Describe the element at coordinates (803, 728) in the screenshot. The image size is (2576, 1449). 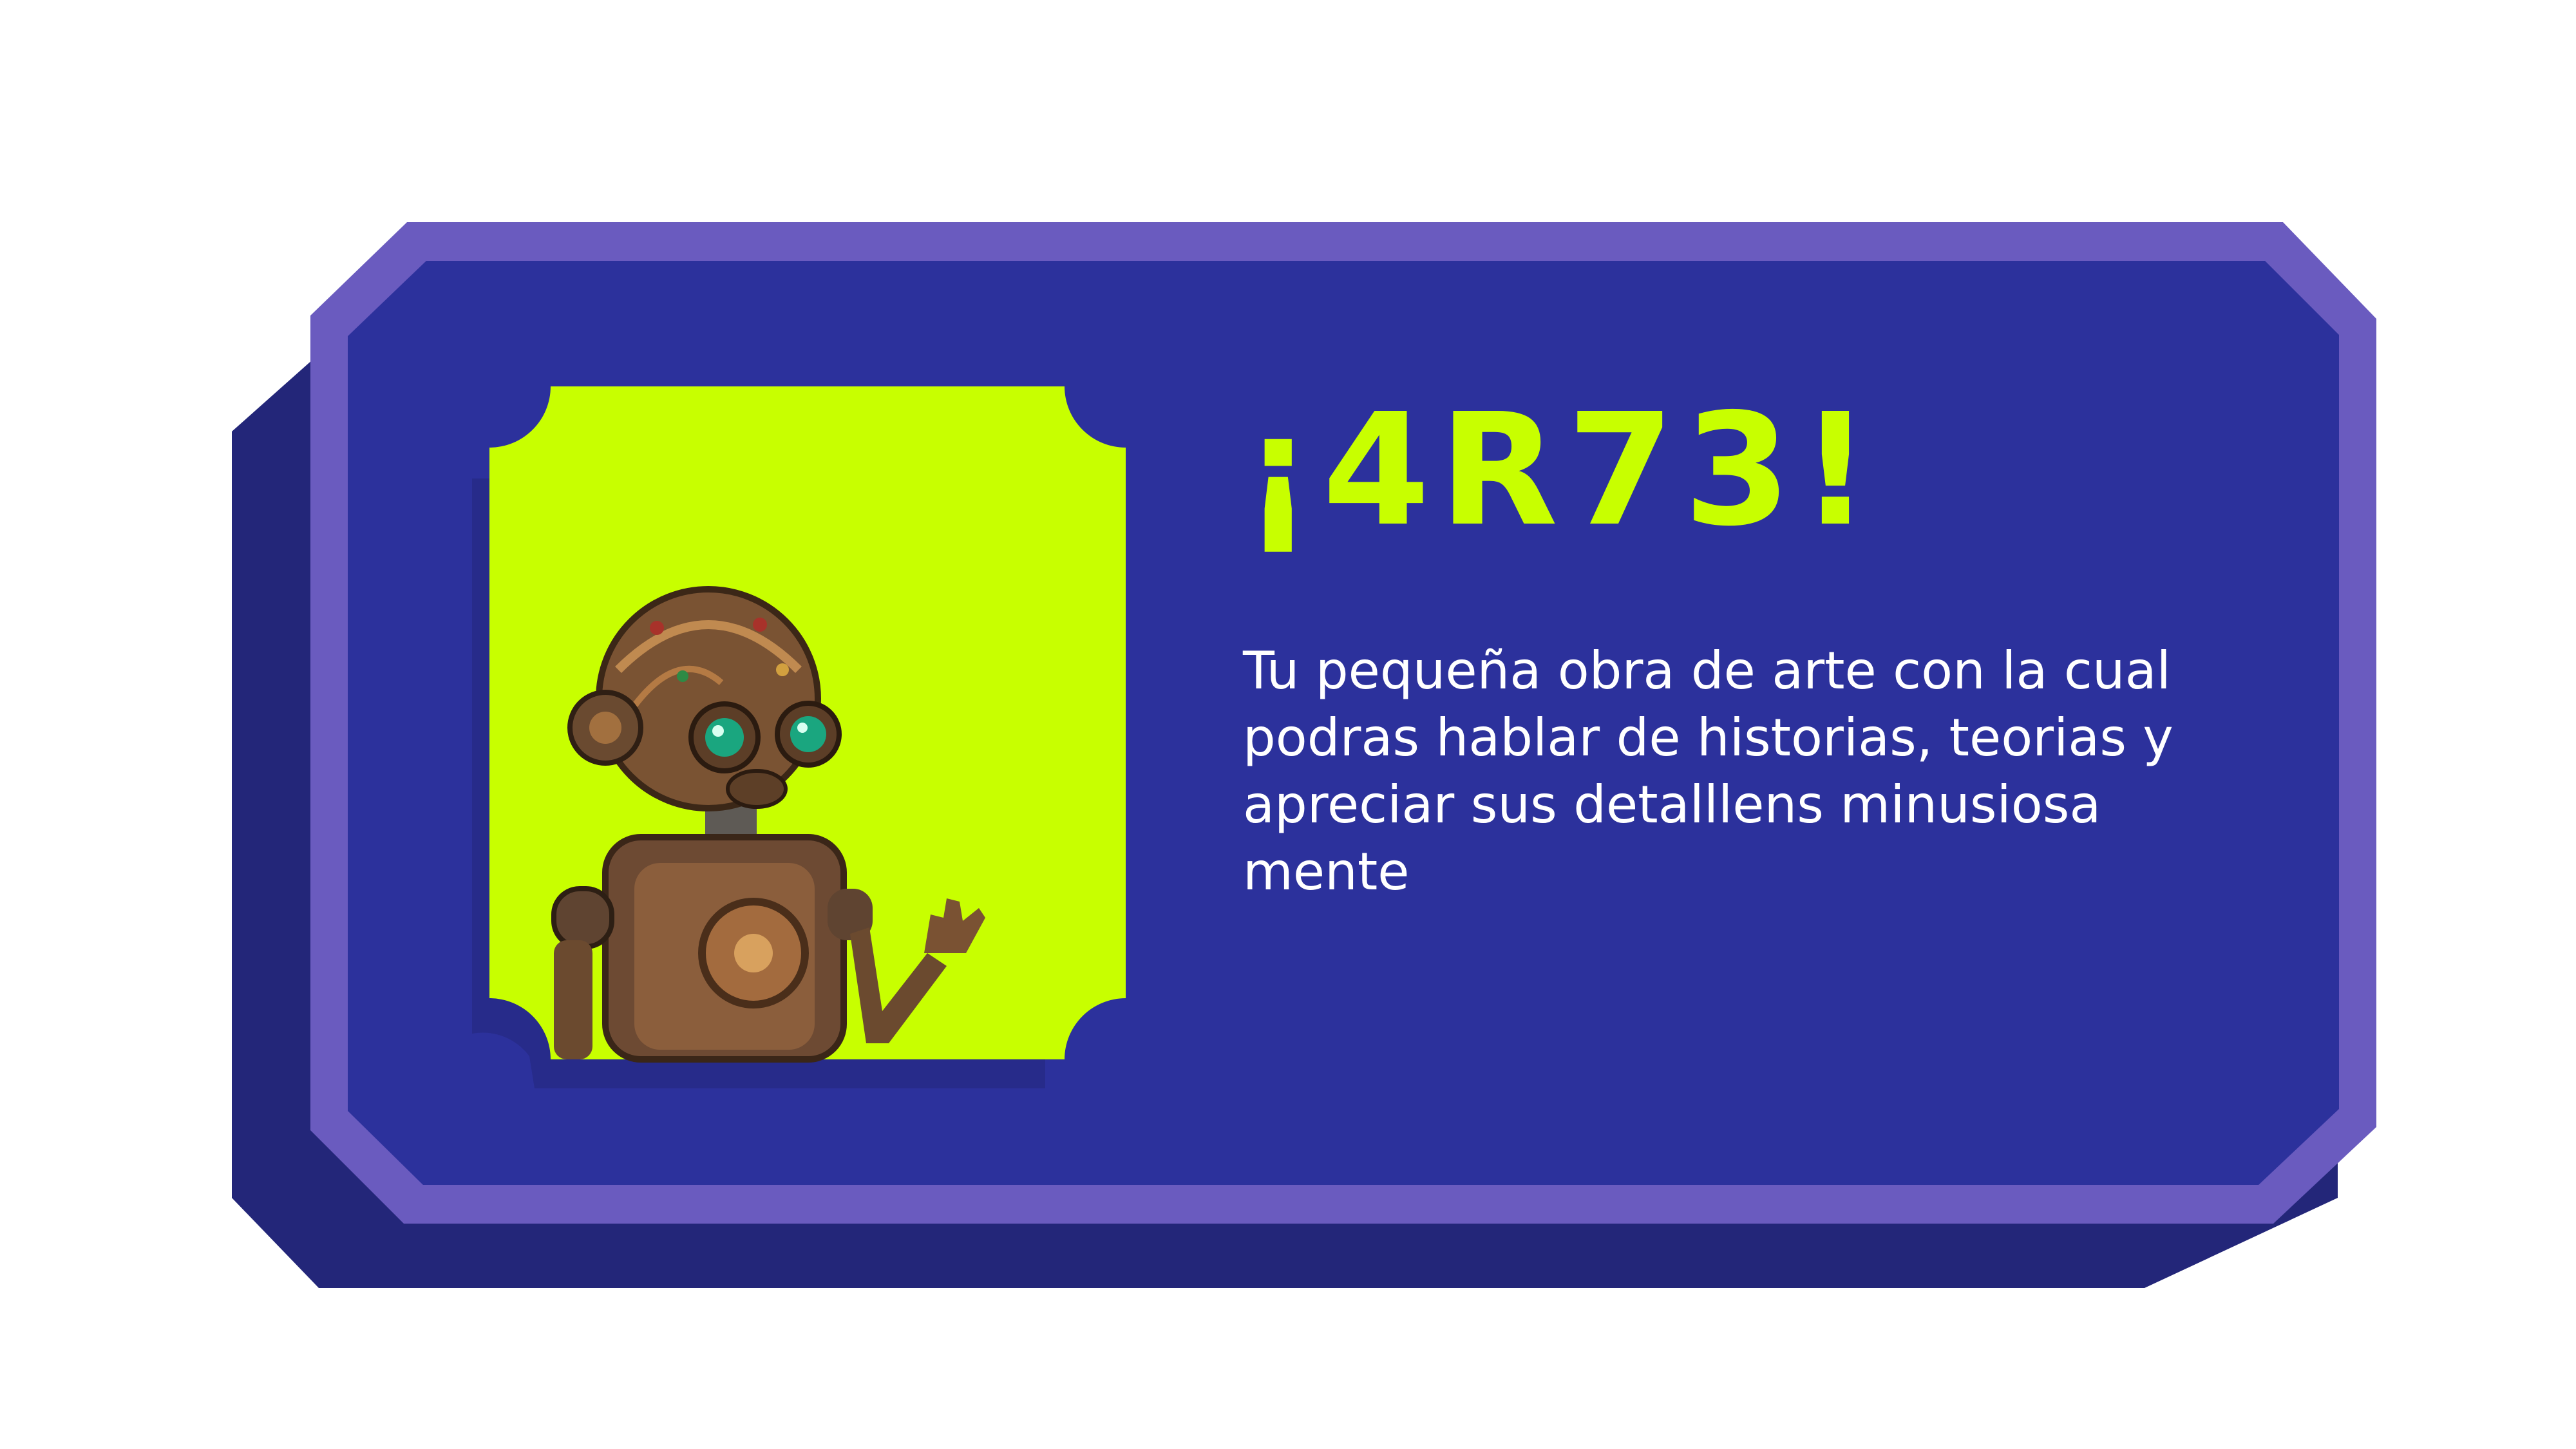
I see `robot-right-eye-glint` at that location.